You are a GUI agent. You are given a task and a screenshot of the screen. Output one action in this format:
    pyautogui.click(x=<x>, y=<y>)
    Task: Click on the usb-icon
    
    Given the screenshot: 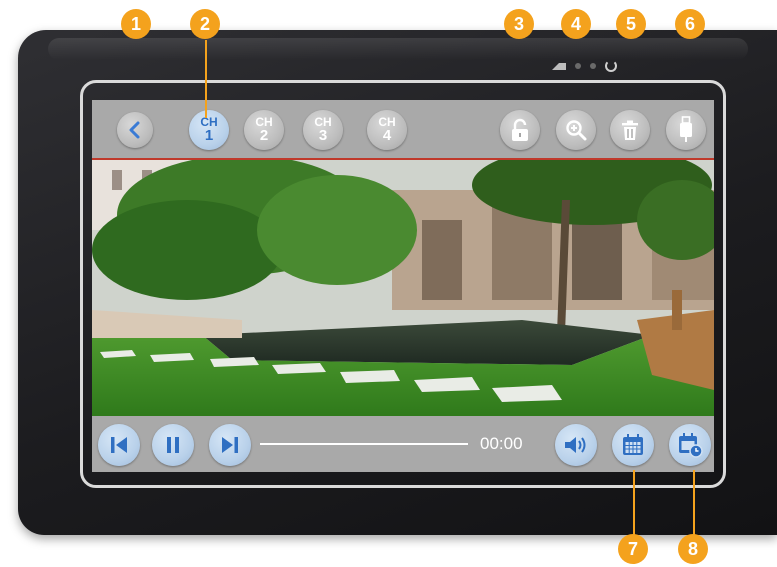 What is the action you would take?
    pyautogui.click(x=686, y=129)
    